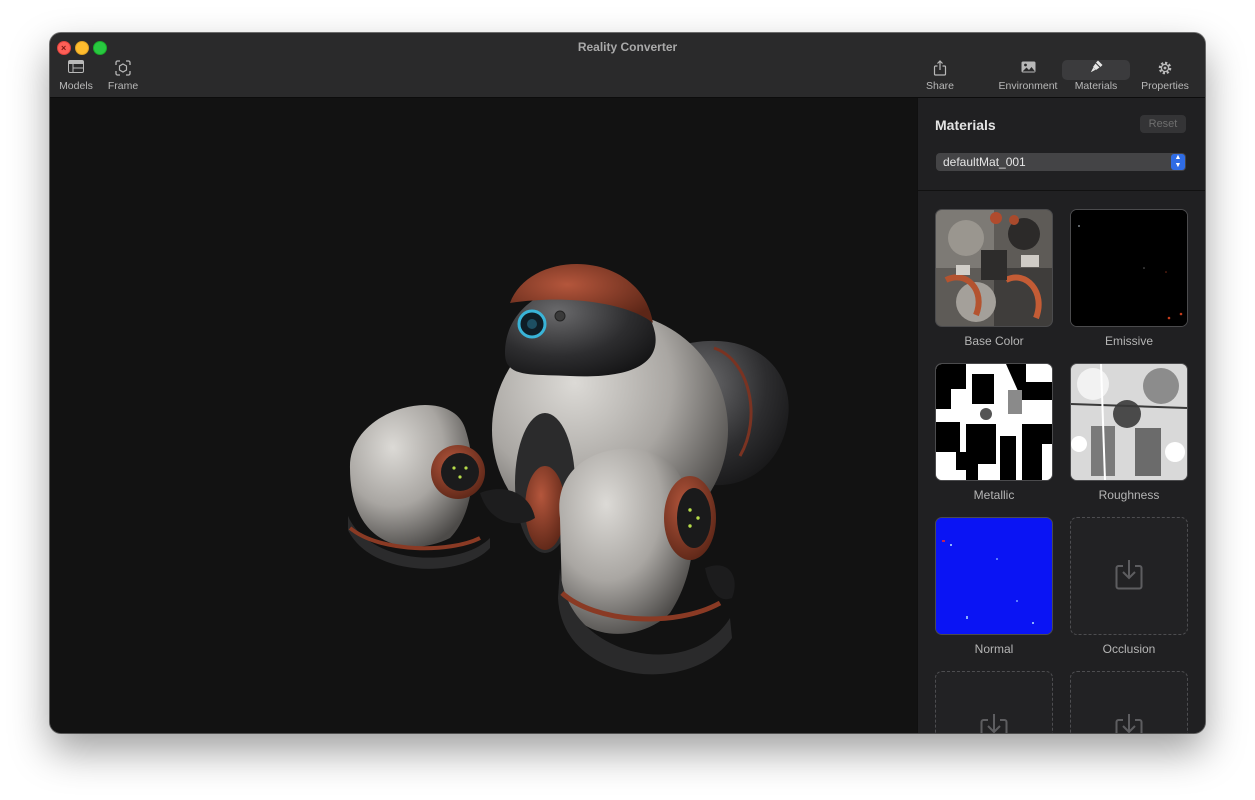 The image size is (1255, 800). I want to click on material-select: defaultMat_001 ▲ ▼, so click(1061, 162).